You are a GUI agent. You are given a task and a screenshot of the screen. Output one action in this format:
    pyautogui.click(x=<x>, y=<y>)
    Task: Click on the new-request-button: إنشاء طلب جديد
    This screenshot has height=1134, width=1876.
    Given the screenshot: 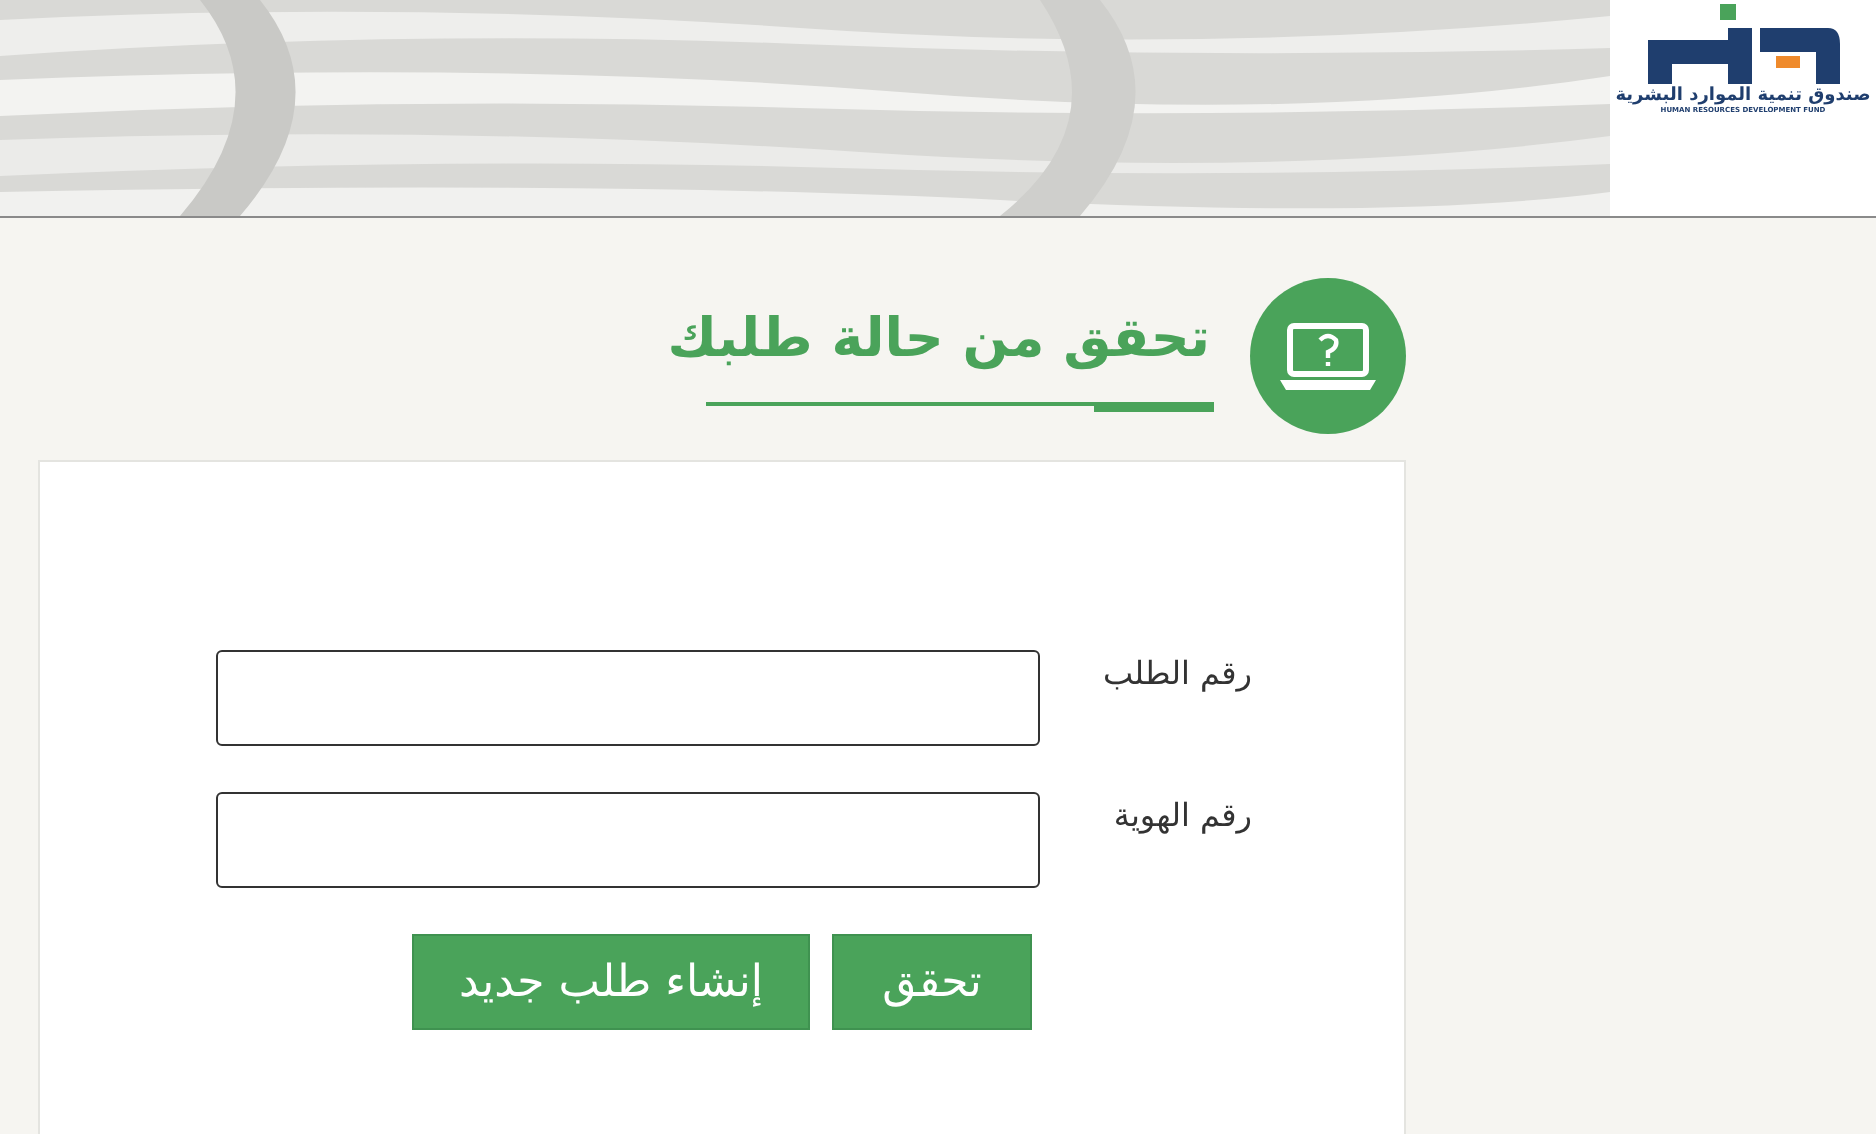 What is the action you would take?
    pyautogui.click(x=611, y=982)
    